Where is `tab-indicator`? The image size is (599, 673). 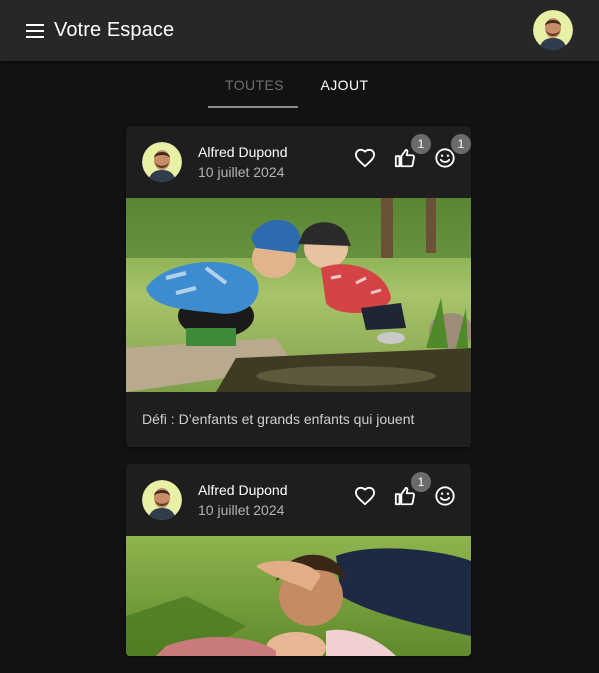
tab-indicator is located at coordinates (253, 107).